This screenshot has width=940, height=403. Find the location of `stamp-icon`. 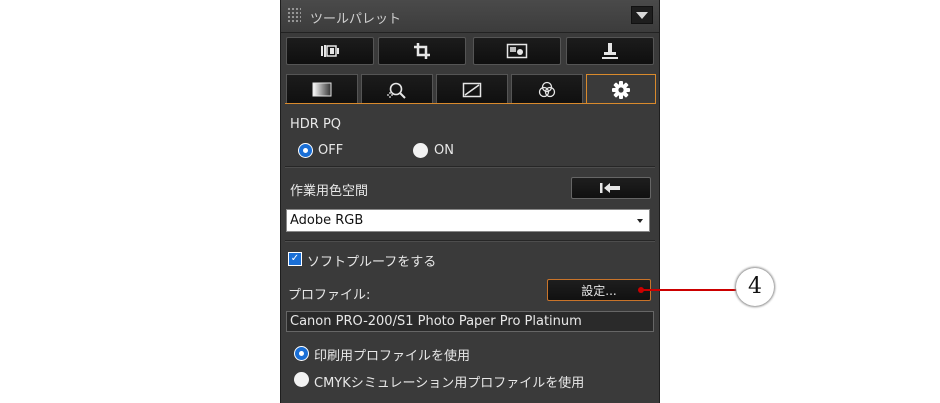

stamp-icon is located at coordinates (610, 51).